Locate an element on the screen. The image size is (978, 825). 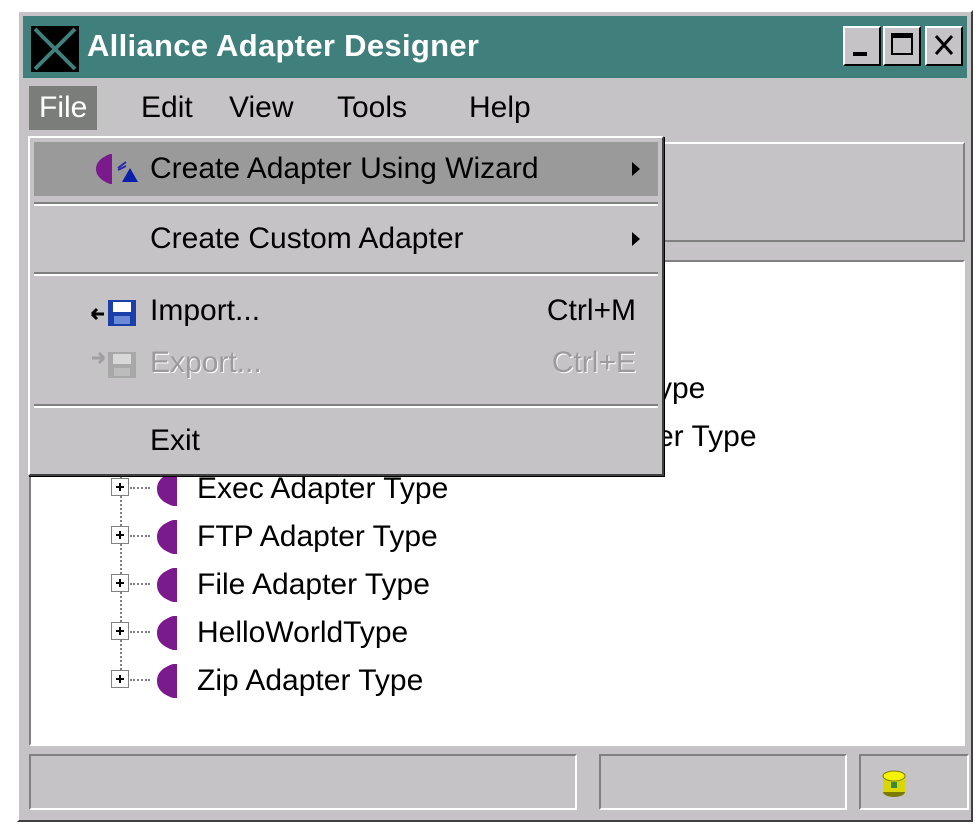
tree-label: HelloWorldType is located at coordinates (303, 632).